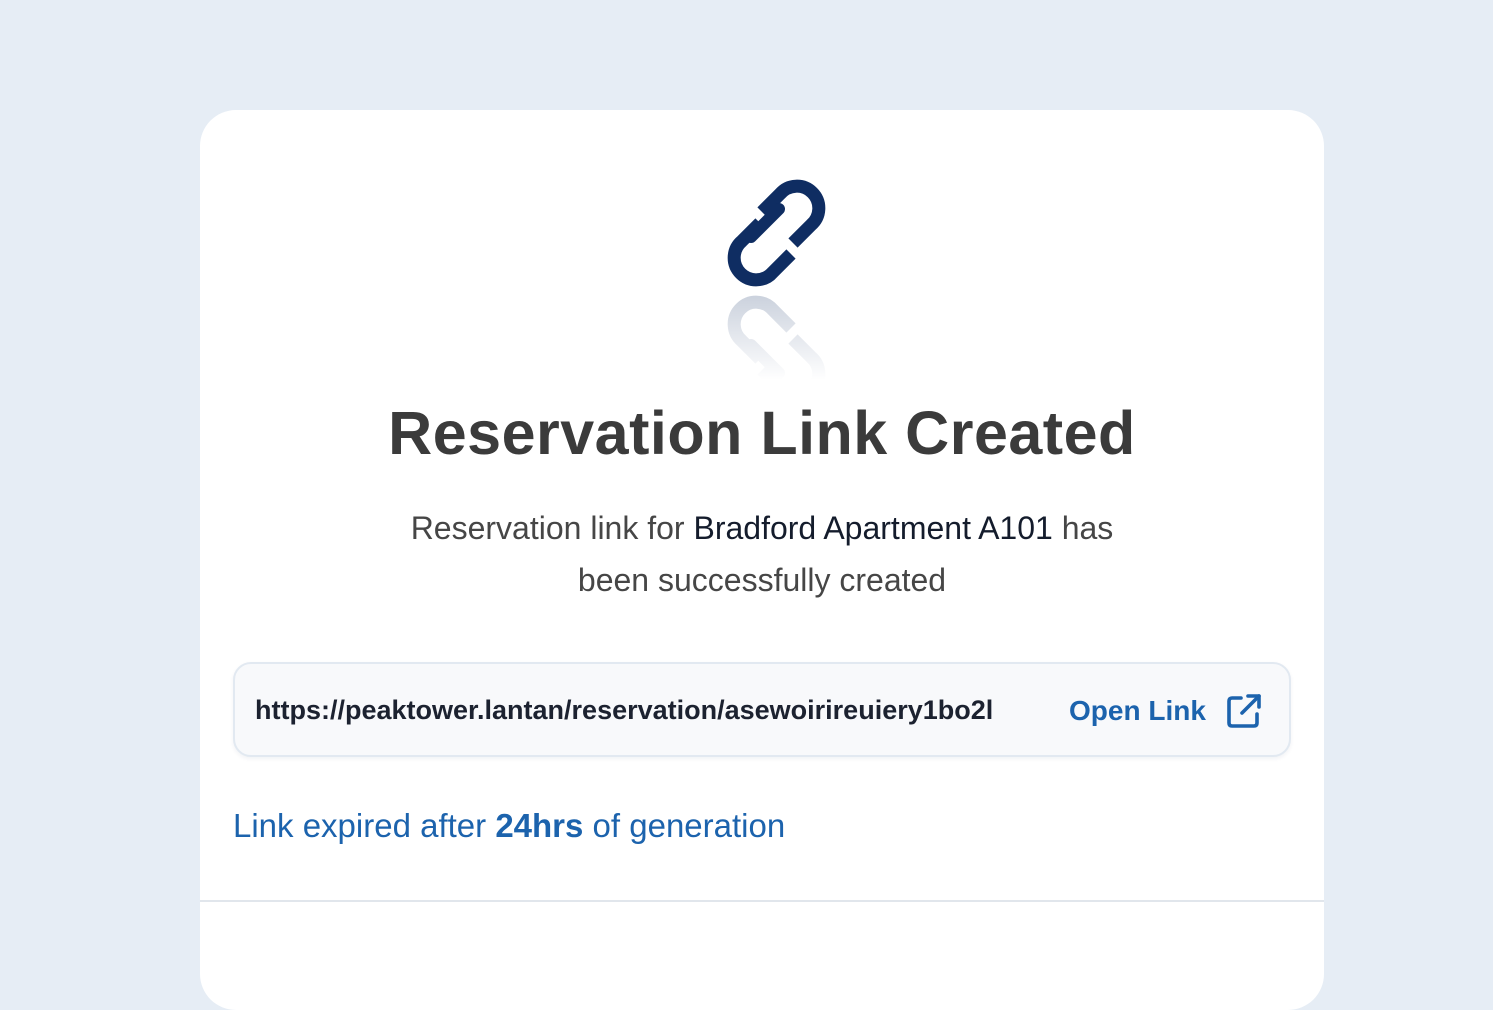  Describe the element at coordinates (1244, 711) in the screenshot. I see `external-link-icon` at that location.